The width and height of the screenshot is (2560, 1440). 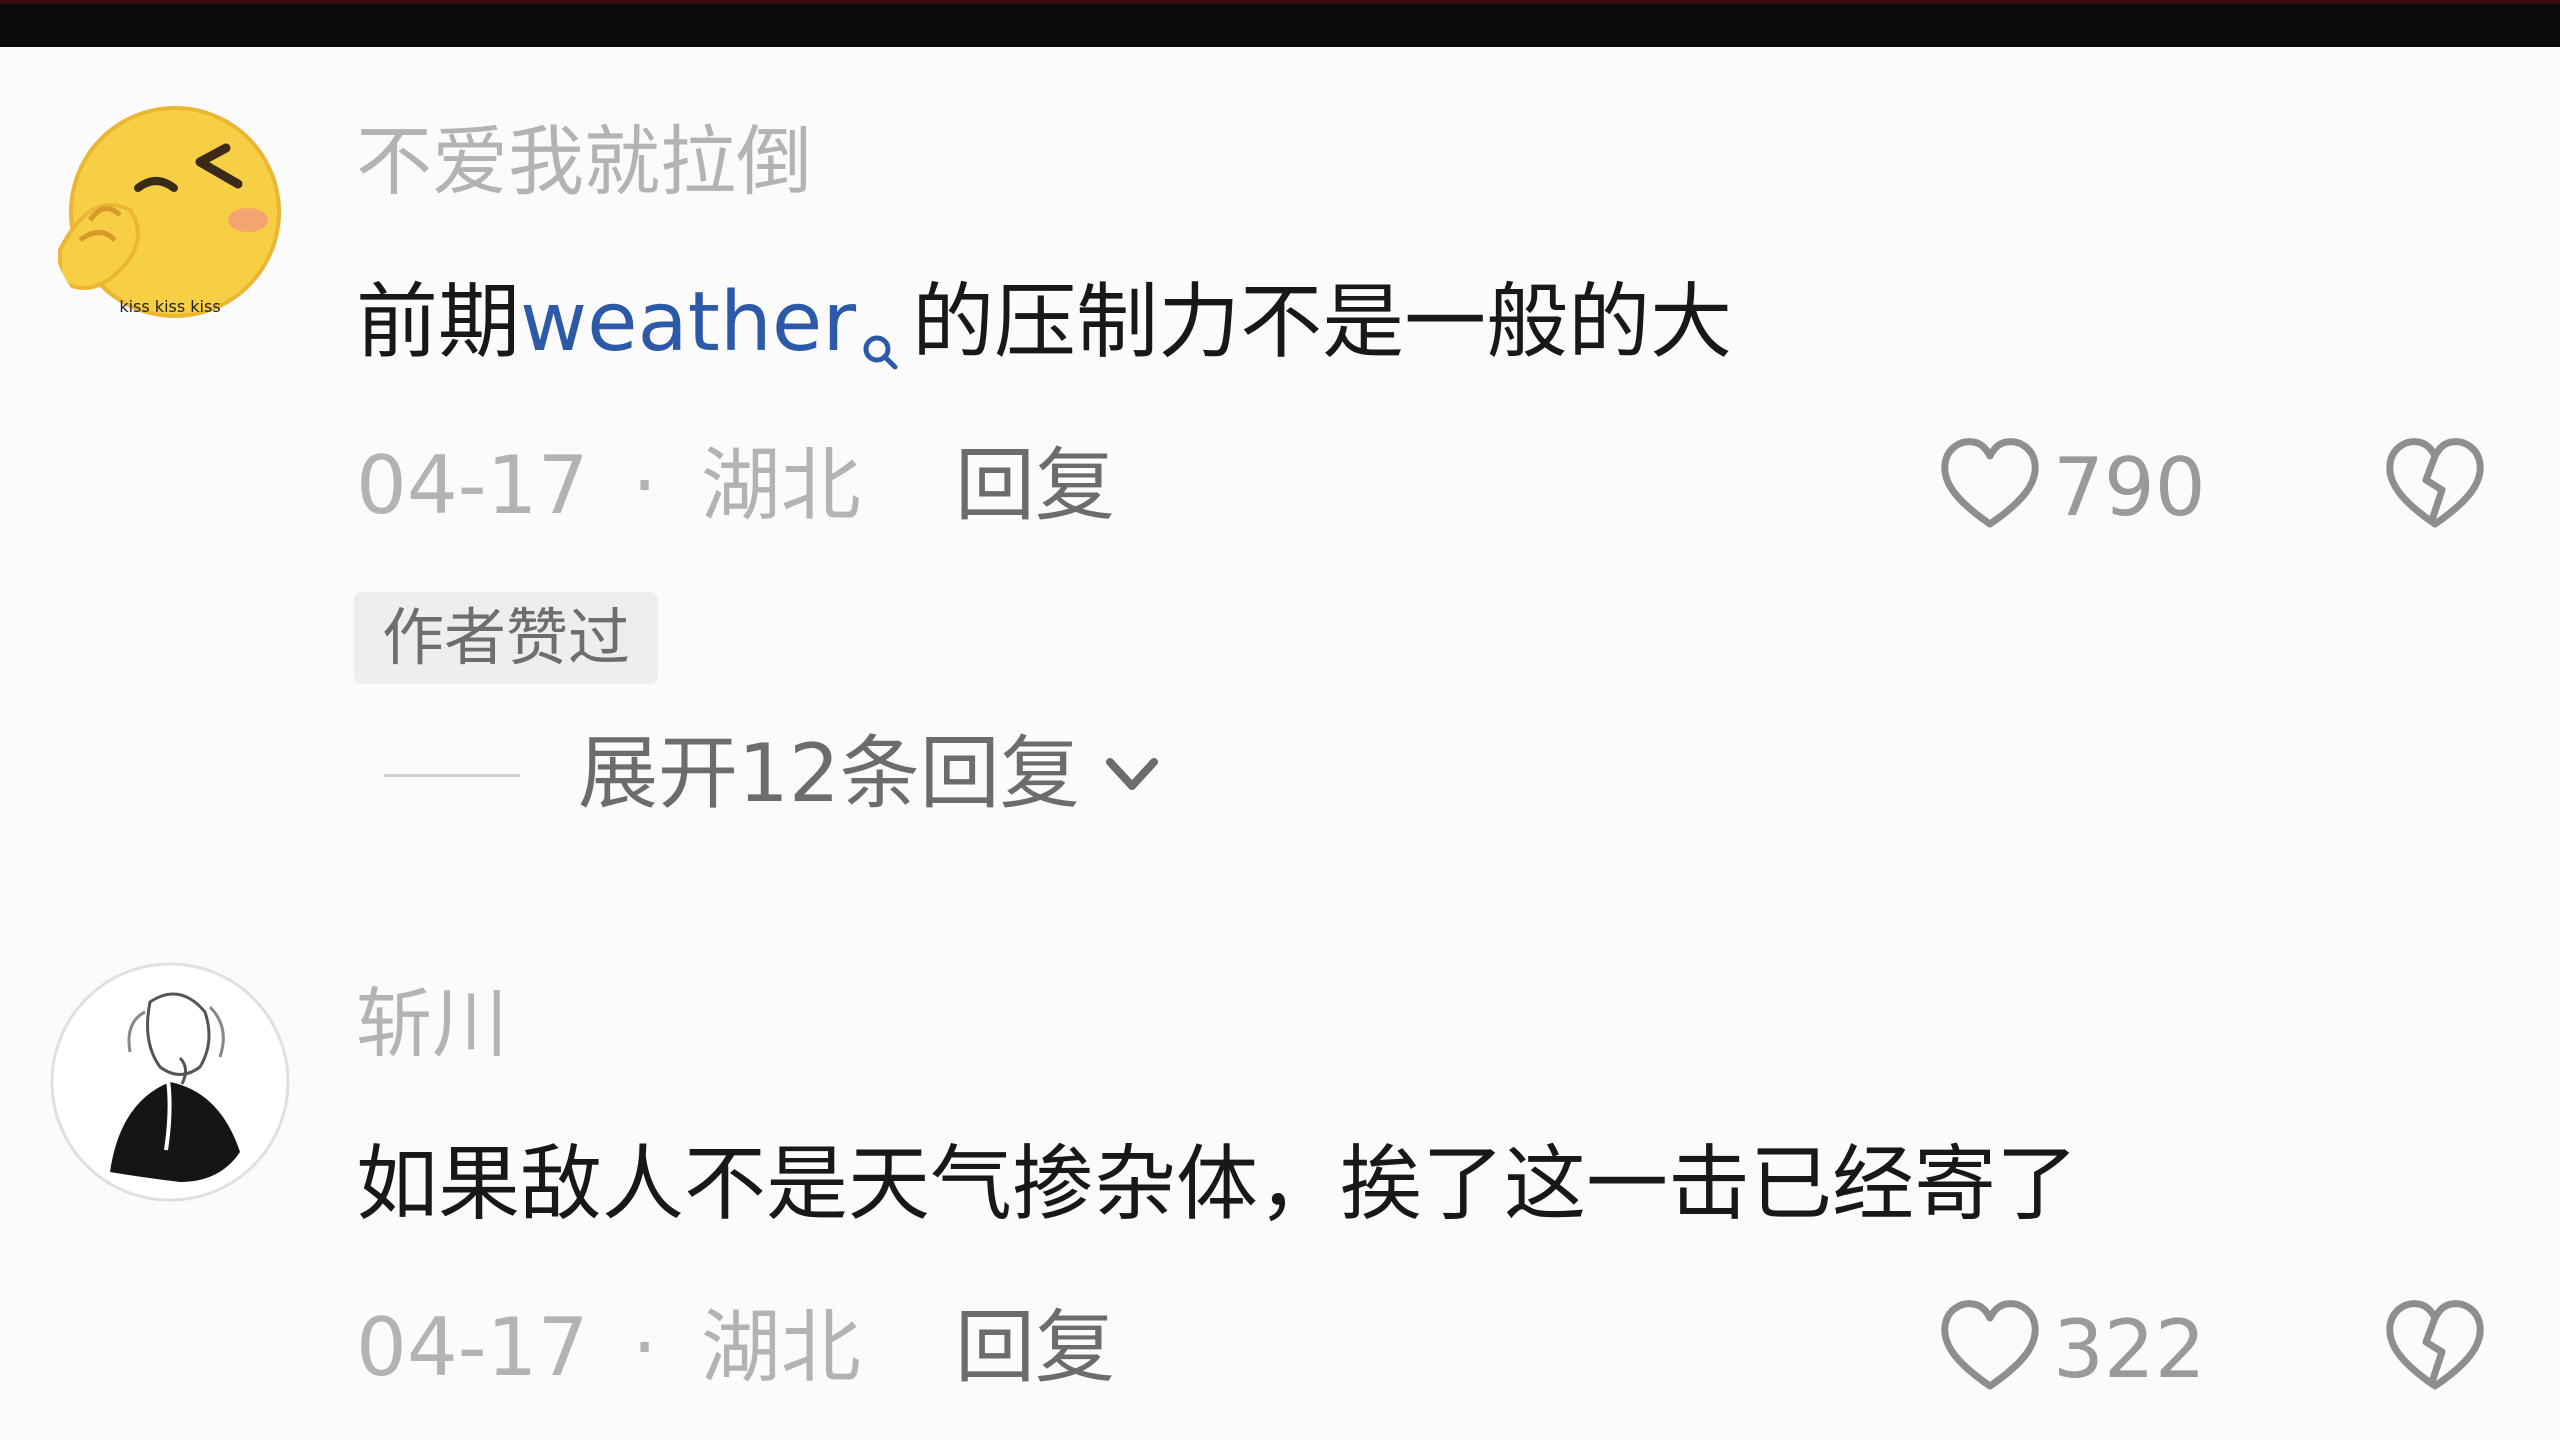 I want to click on expand-replies-label: 展开12条回复, so click(x=829, y=773).